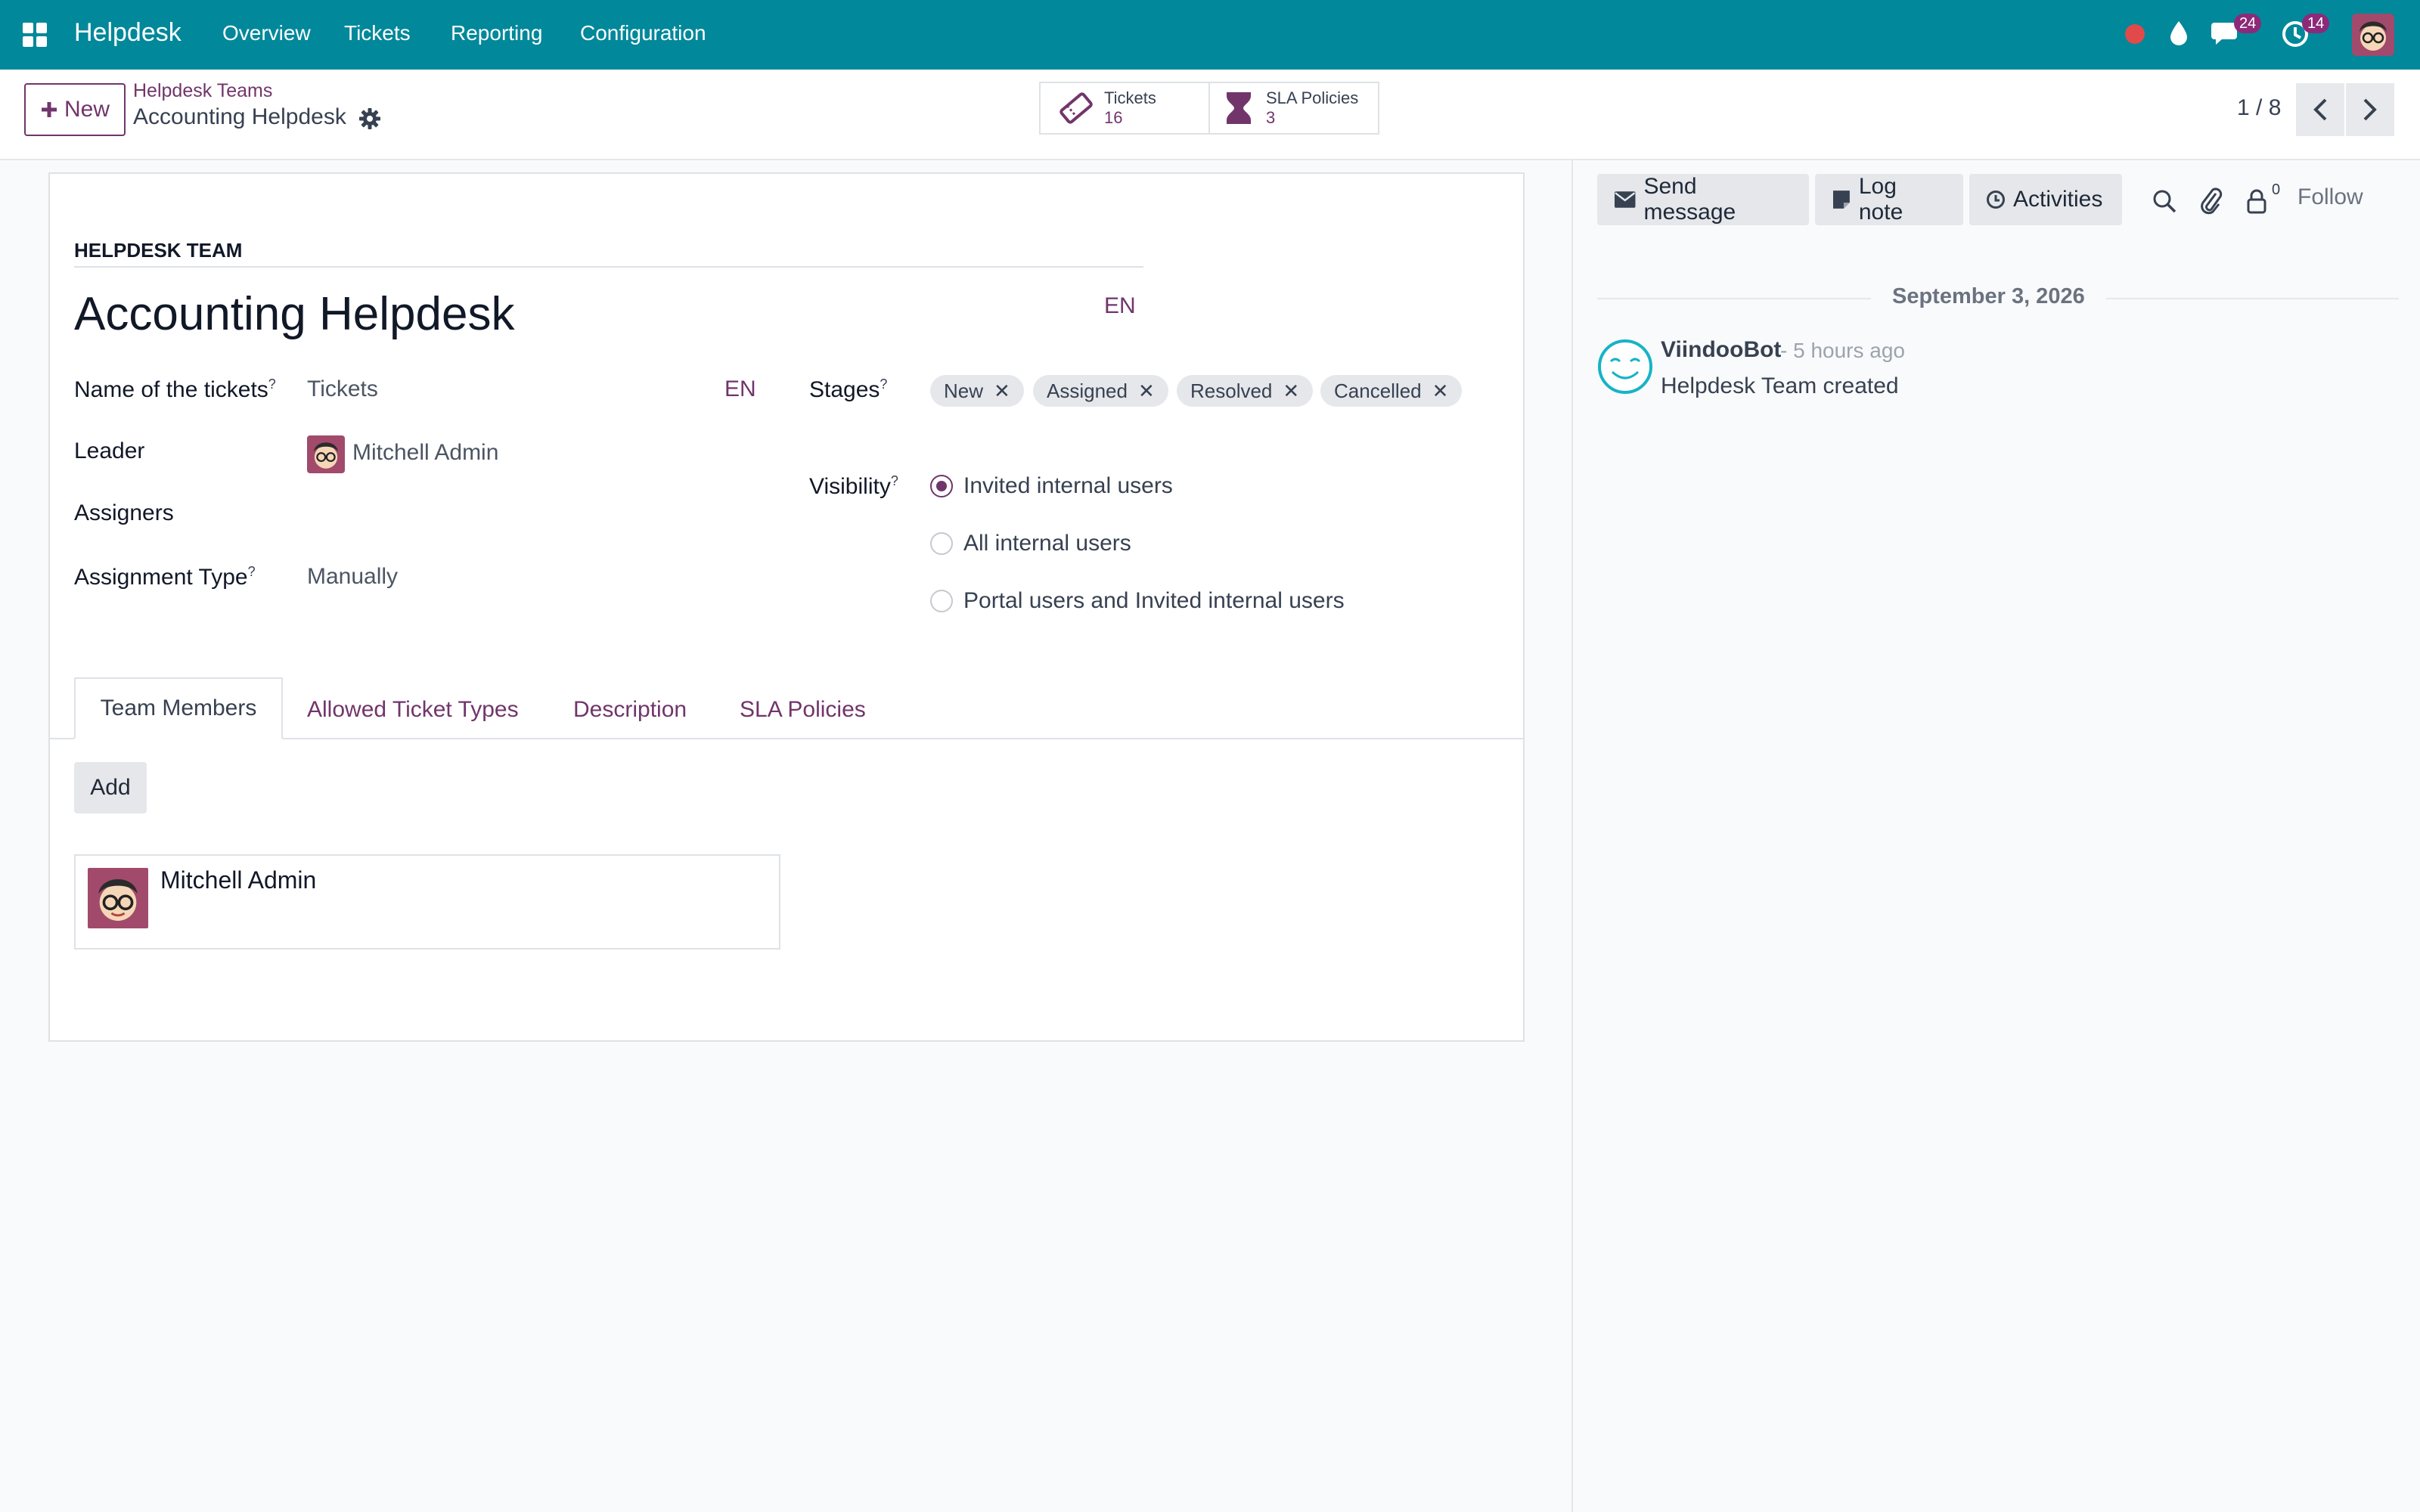 This screenshot has width=2420, height=1512. What do you see at coordinates (1312, 97) in the screenshot?
I see `smart-button-sla-label: SLA Policies` at bounding box center [1312, 97].